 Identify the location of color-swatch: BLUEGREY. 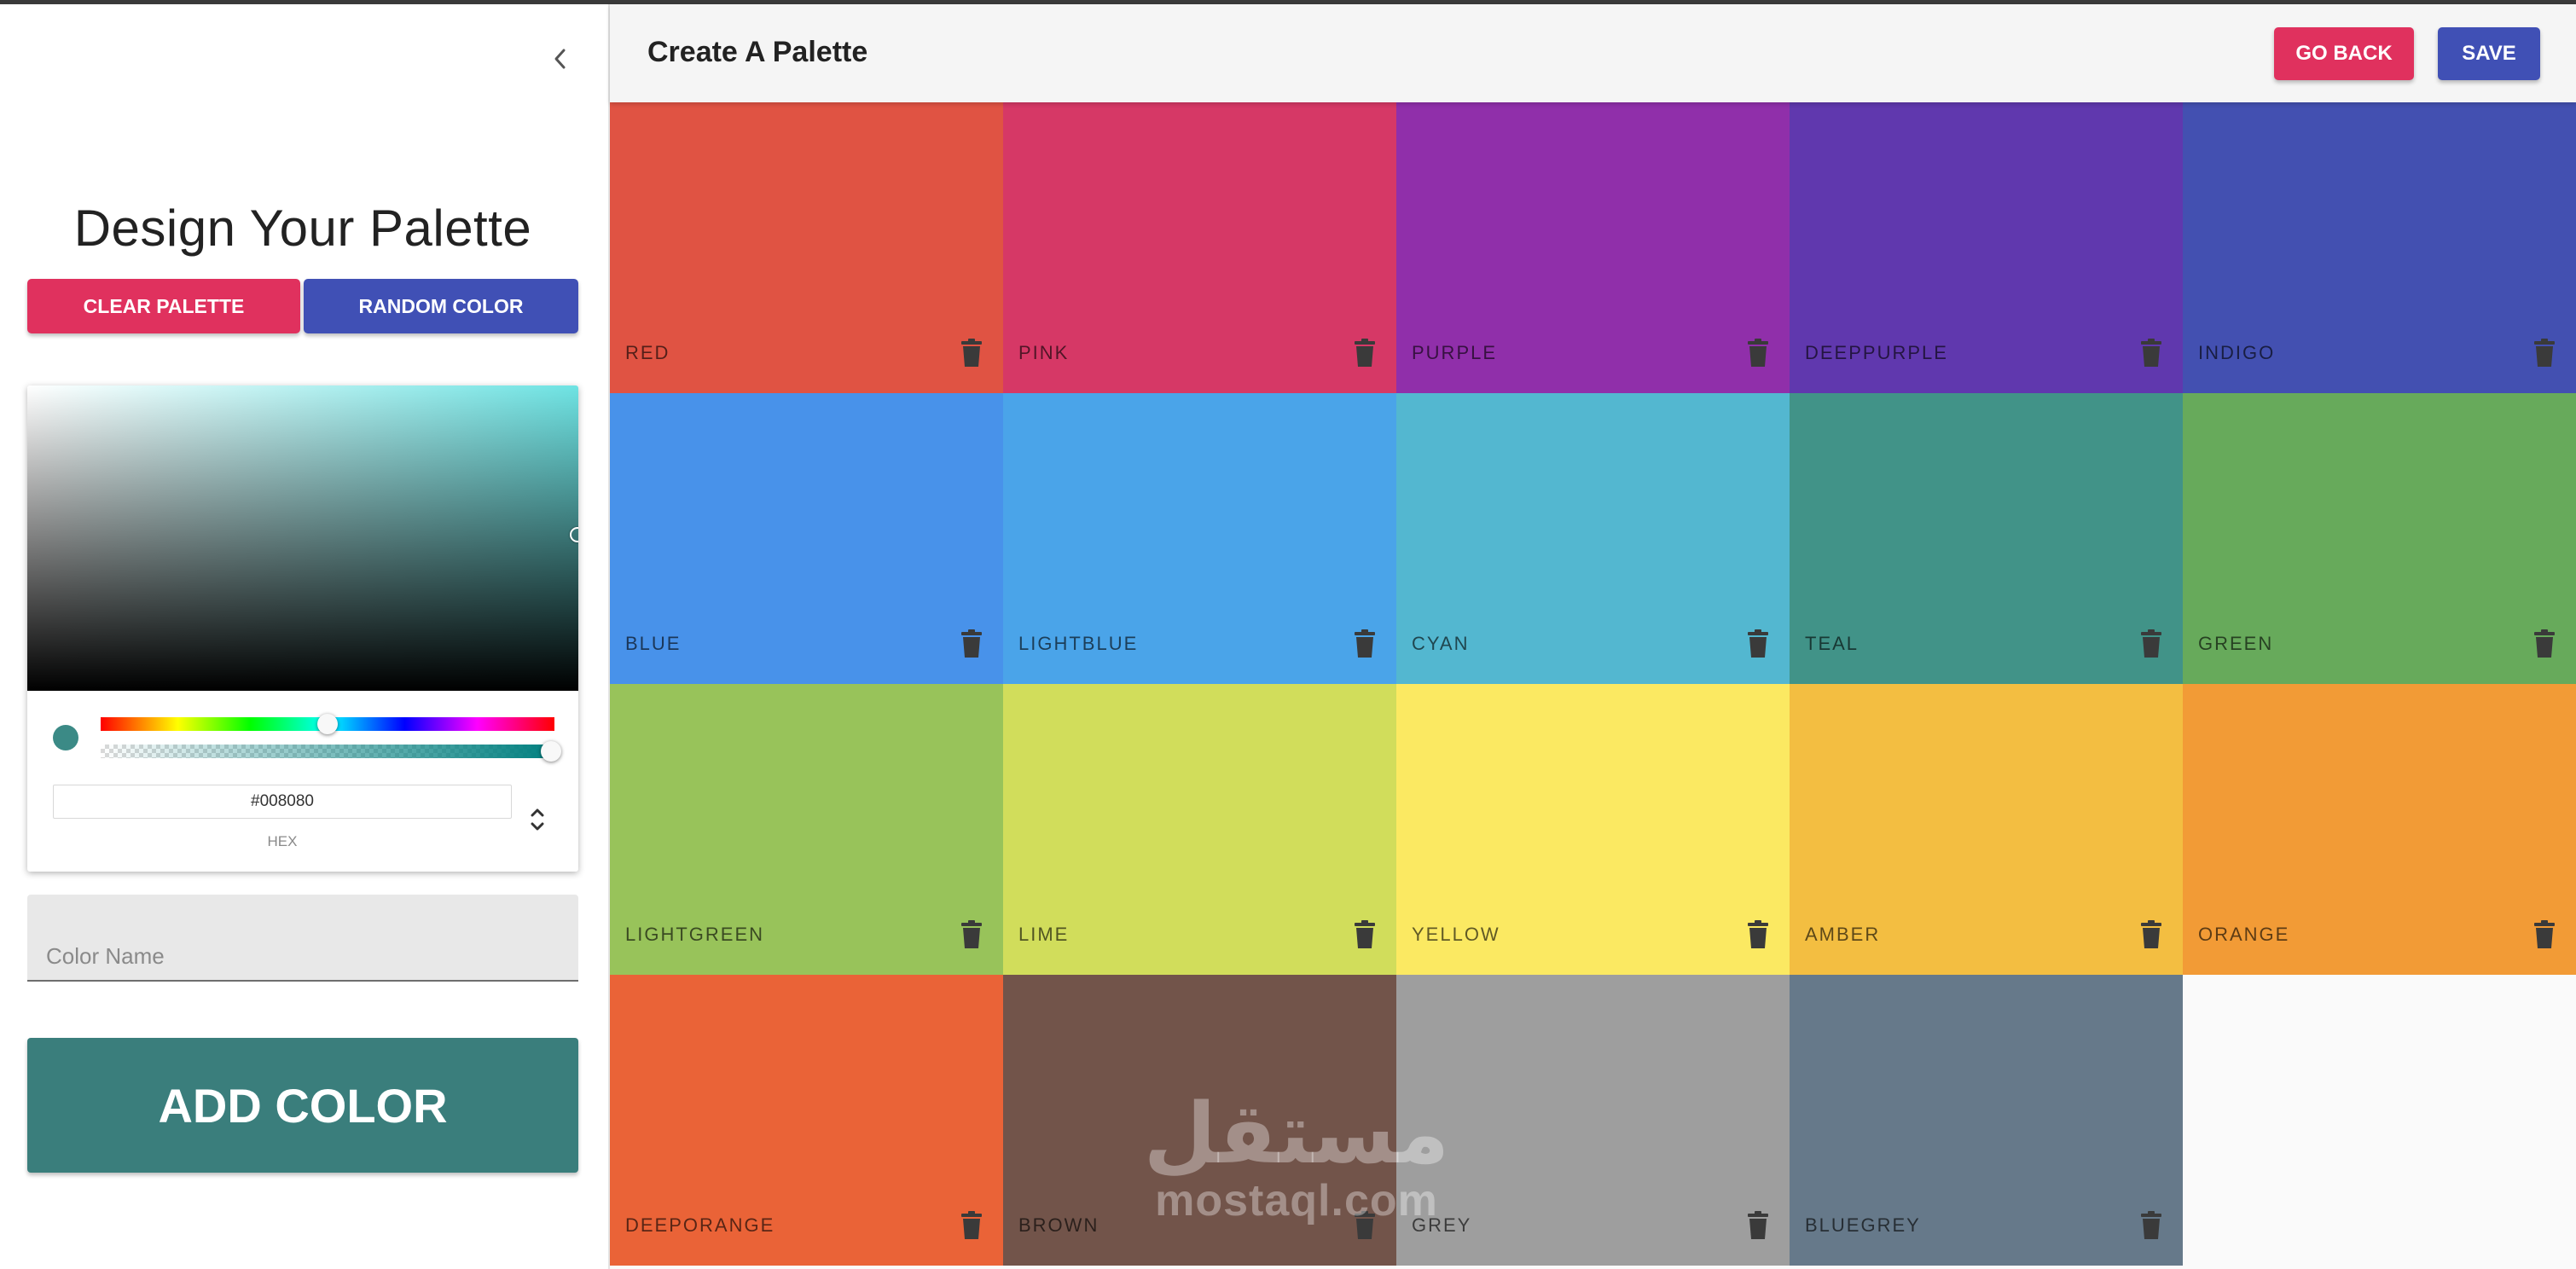
(1986, 1120).